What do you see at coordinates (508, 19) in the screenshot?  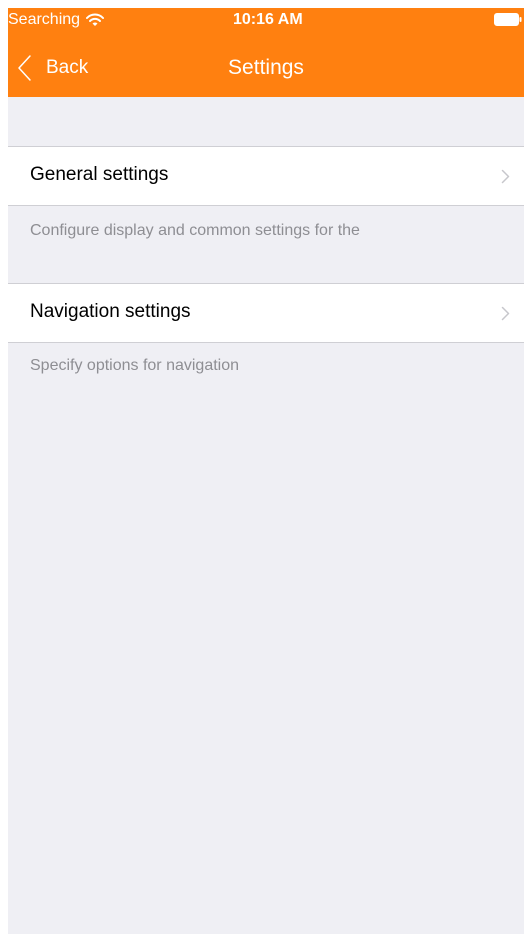 I see `battery-icon` at bounding box center [508, 19].